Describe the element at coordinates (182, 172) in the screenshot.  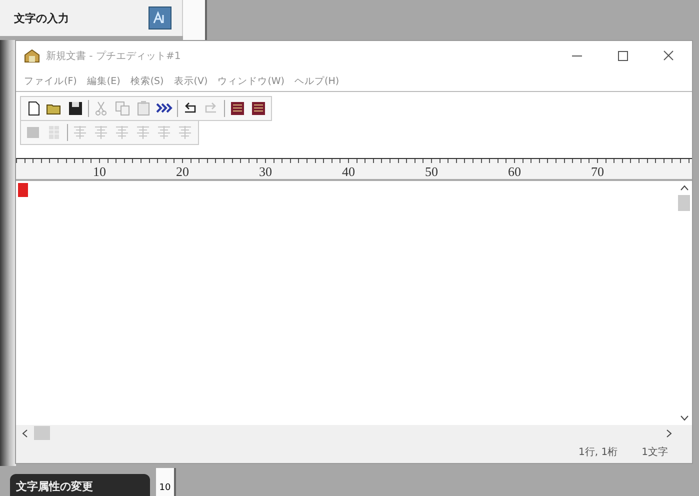
I see `ruler-number: 20` at that location.